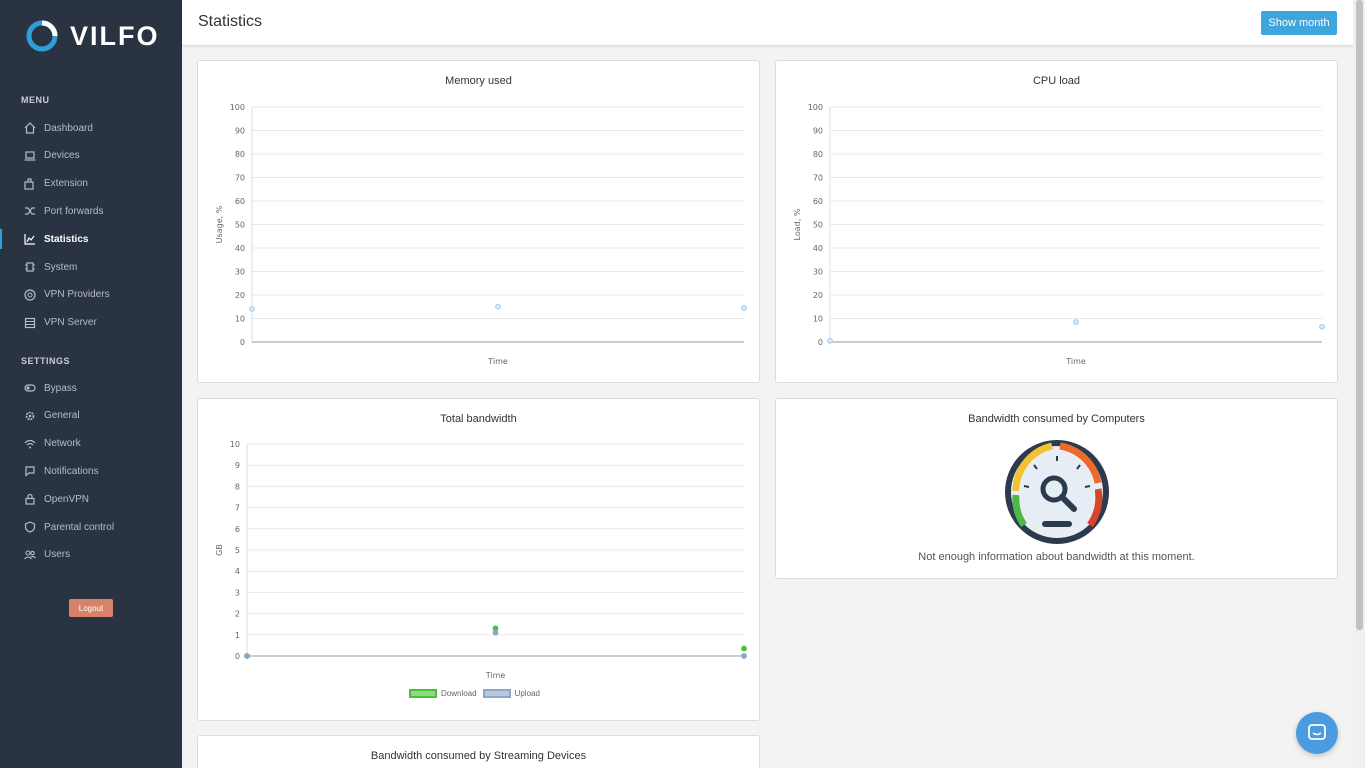  What do you see at coordinates (240, 178) in the screenshot?
I see `y-tick-label: 70` at bounding box center [240, 178].